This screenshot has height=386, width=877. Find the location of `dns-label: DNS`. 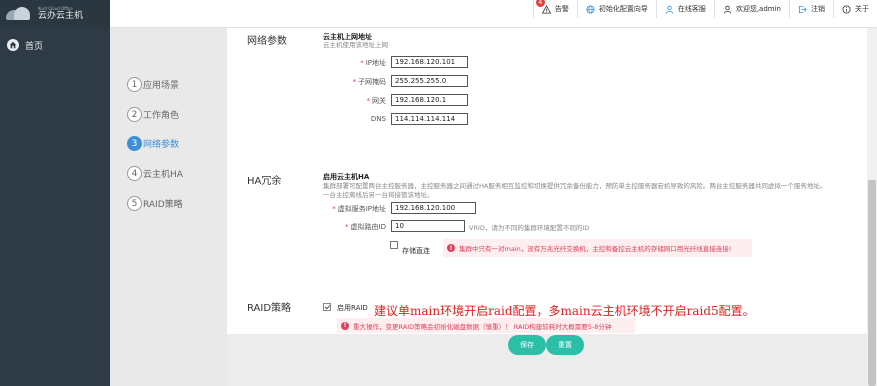

dns-label: DNS is located at coordinates (378, 119).